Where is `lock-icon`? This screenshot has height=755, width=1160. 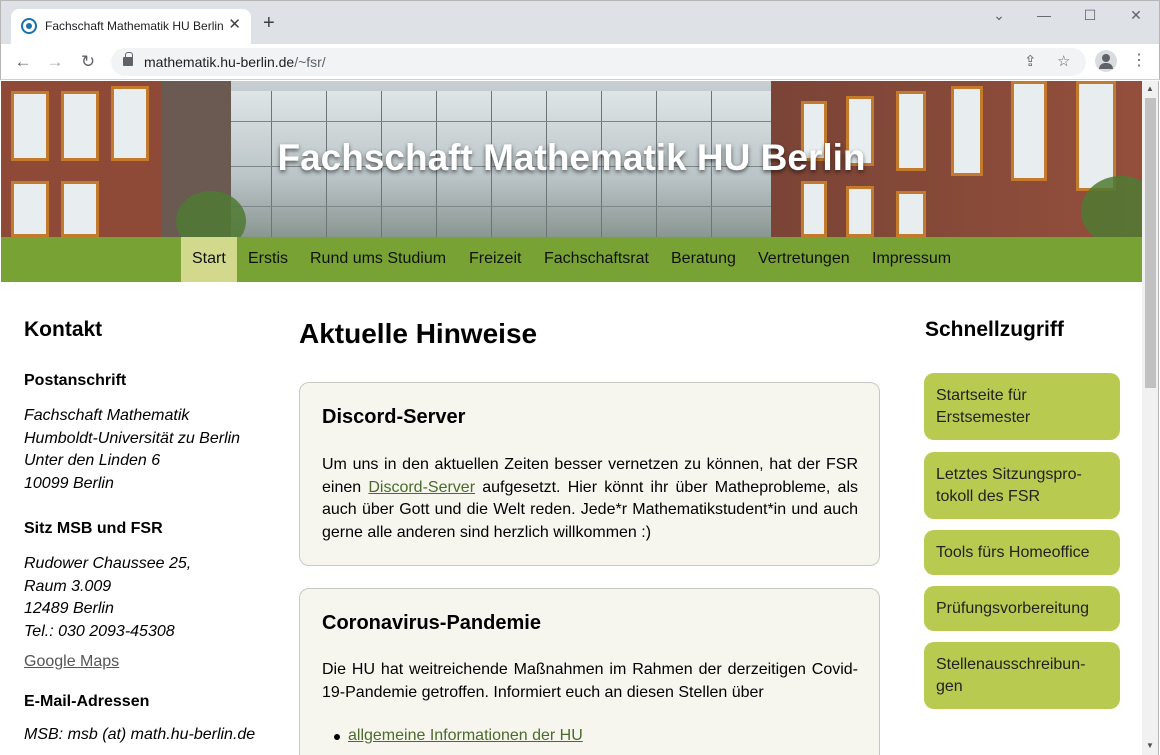 lock-icon is located at coordinates (128, 59).